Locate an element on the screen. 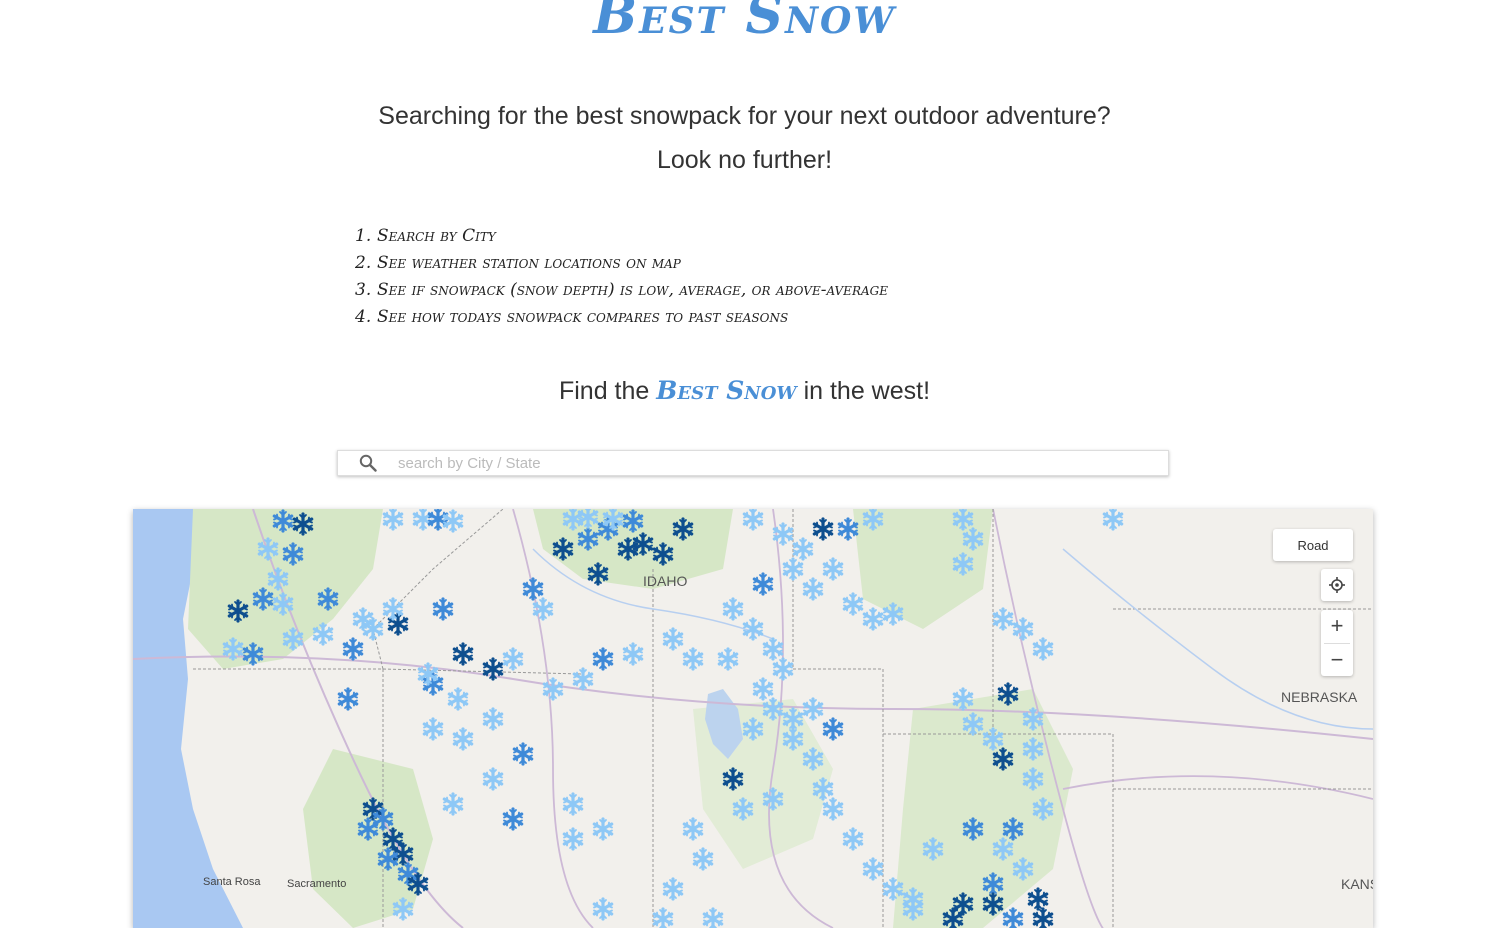 This screenshot has height=928, width=1489. search-input is located at coordinates (783, 463).